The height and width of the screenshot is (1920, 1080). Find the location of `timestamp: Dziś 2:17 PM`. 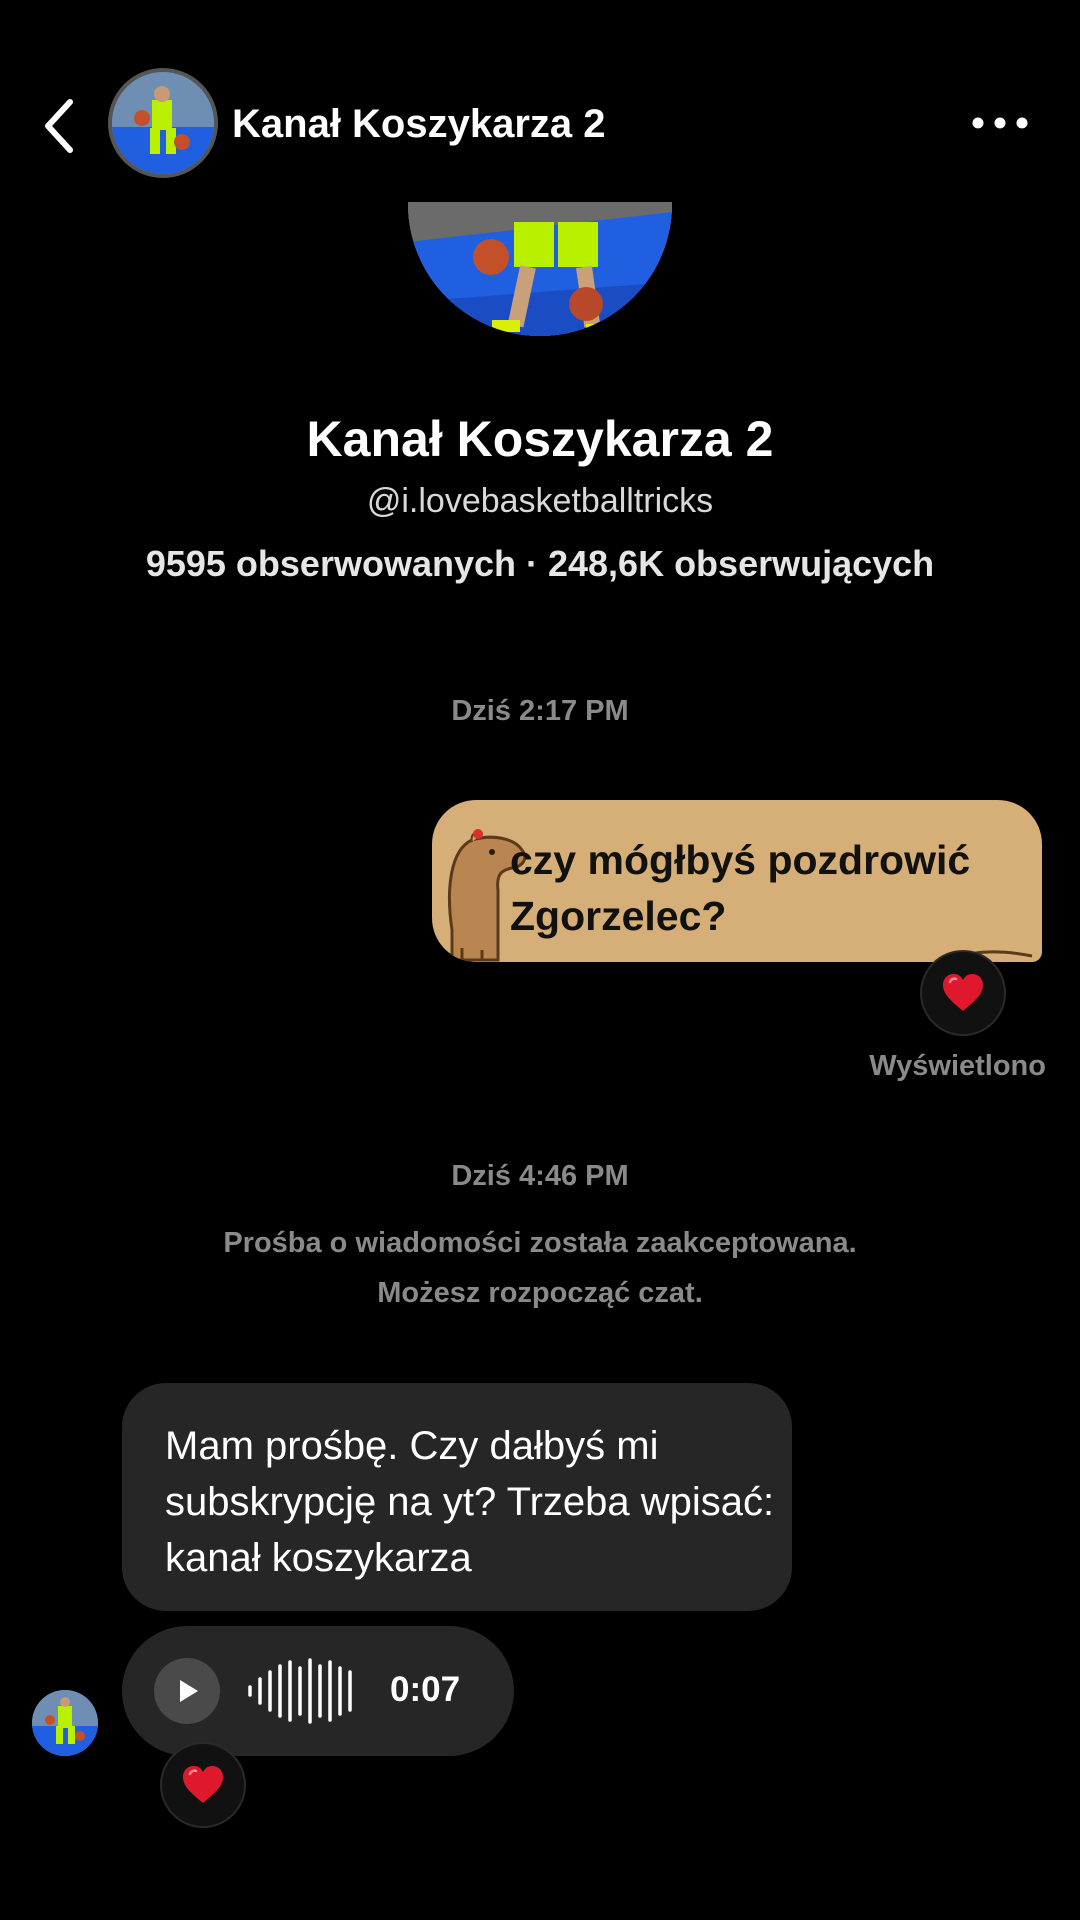

timestamp: Dziś 2:17 PM is located at coordinates (540, 711).